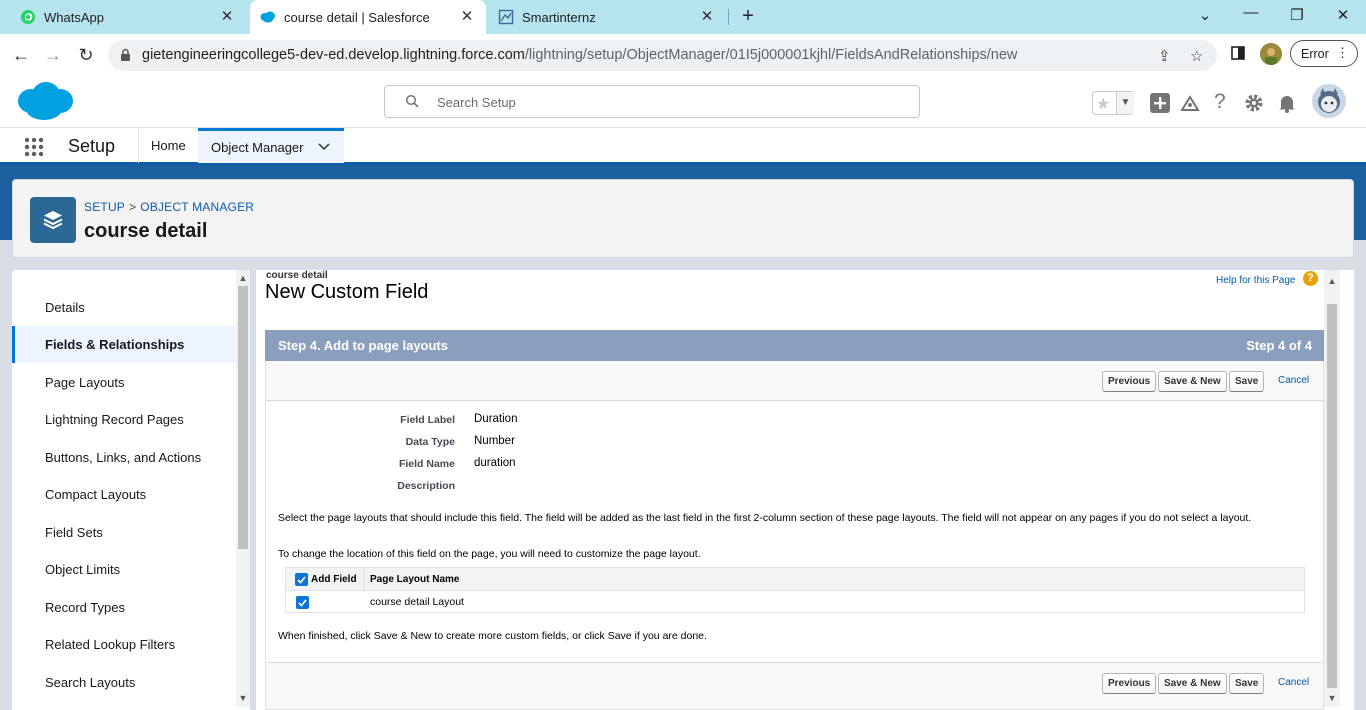 This screenshot has height=710, width=1366. What do you see at coordinates (1205, 15) in the screenshot?
I see `chevron-down-icon: ⌄` at bounding box center [1205, 15].